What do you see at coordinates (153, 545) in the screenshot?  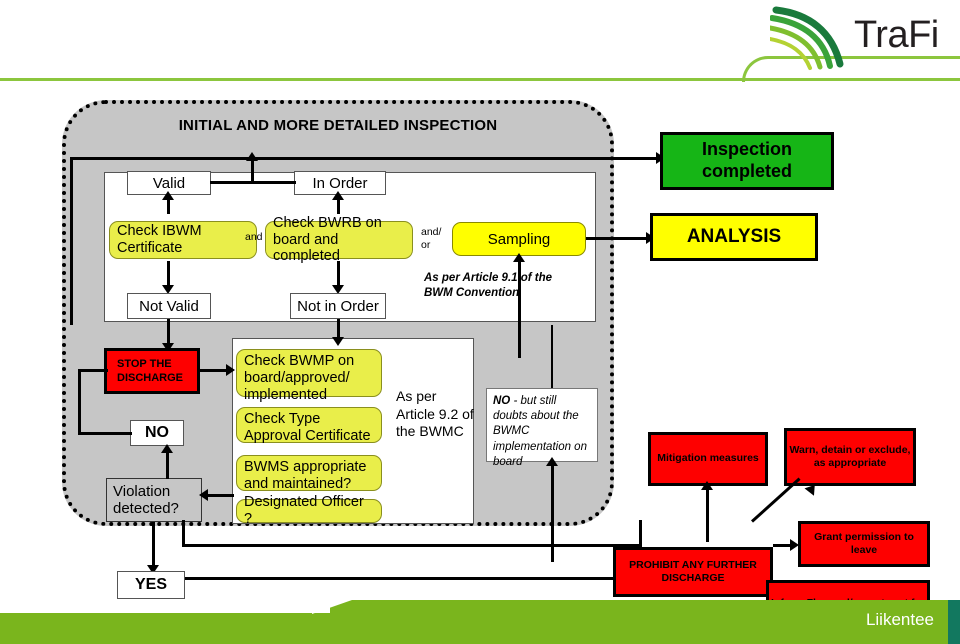 I see `conn-violation-yes` at bounding box center [153, 545].